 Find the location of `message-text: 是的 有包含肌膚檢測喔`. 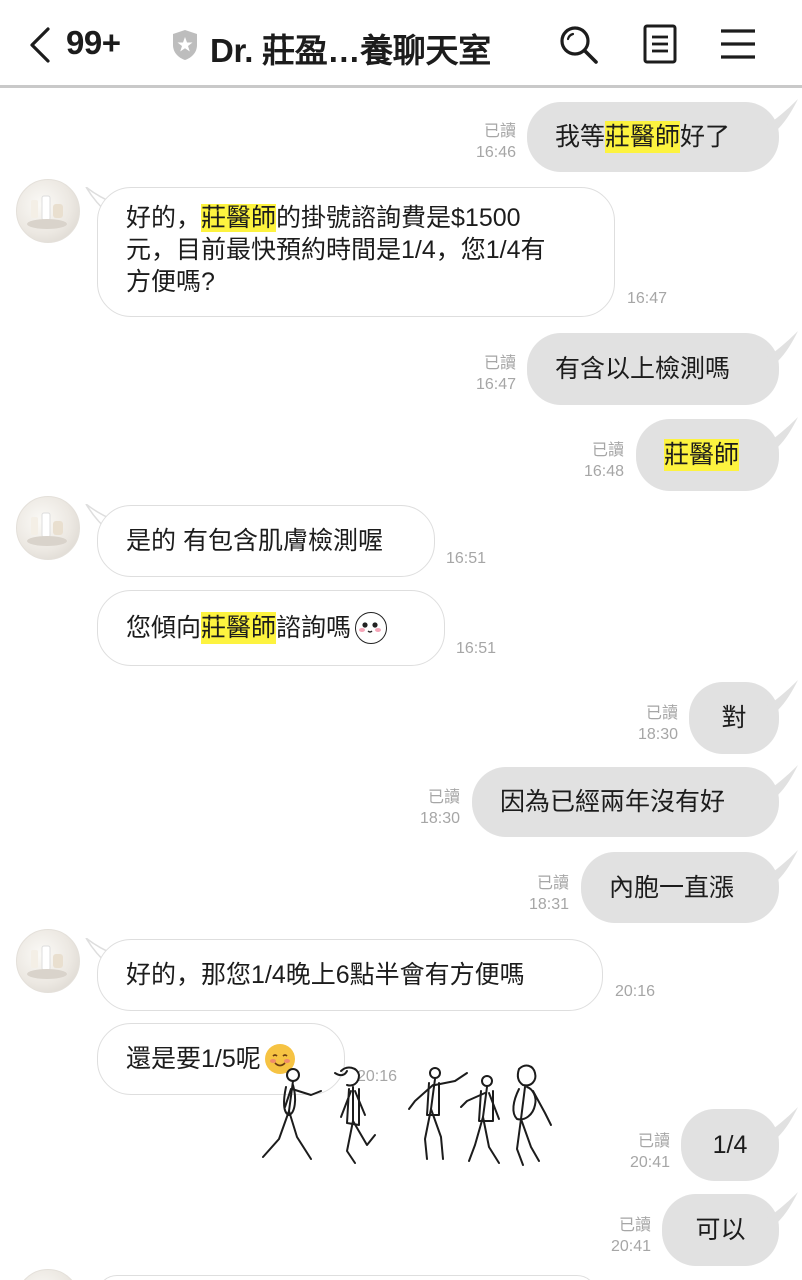

message-text: 是的 有包含肌膚檢測喔 is located at coordinates (254, 541).